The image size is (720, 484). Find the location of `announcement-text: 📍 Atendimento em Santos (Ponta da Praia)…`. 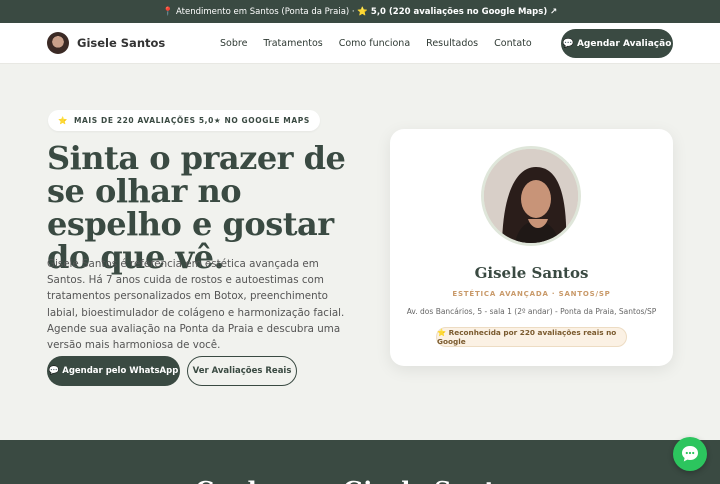

announcement-text: 📍 Atendimento em Santos (Ponta da Praia)… is located at coordinates (265, 11).